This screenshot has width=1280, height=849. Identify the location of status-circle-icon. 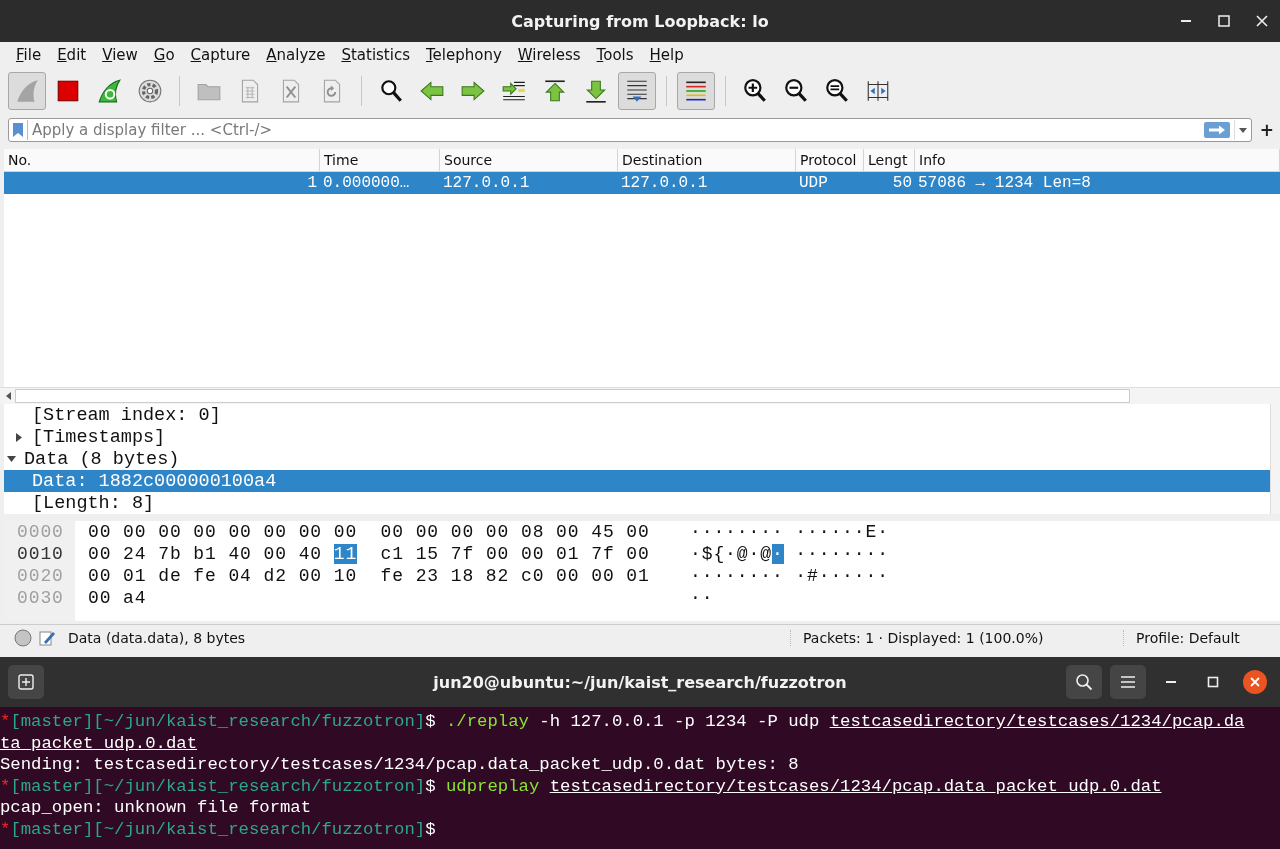
(23, 638).